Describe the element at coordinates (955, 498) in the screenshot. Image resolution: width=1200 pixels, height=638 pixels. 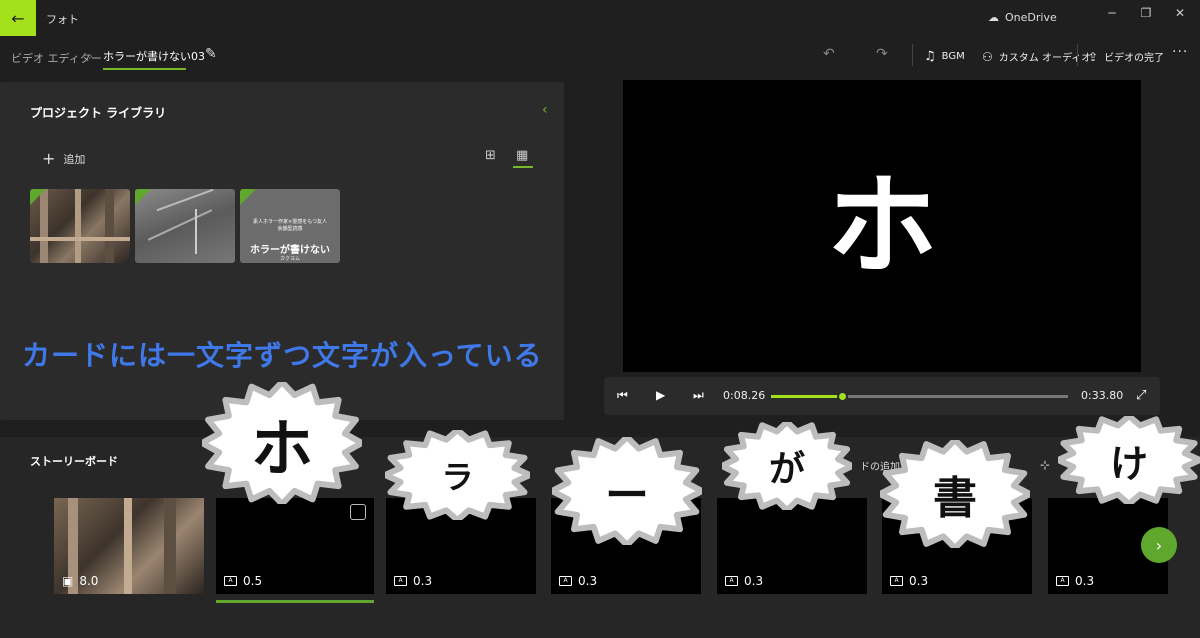
I see `burst-character: 書` at that location.